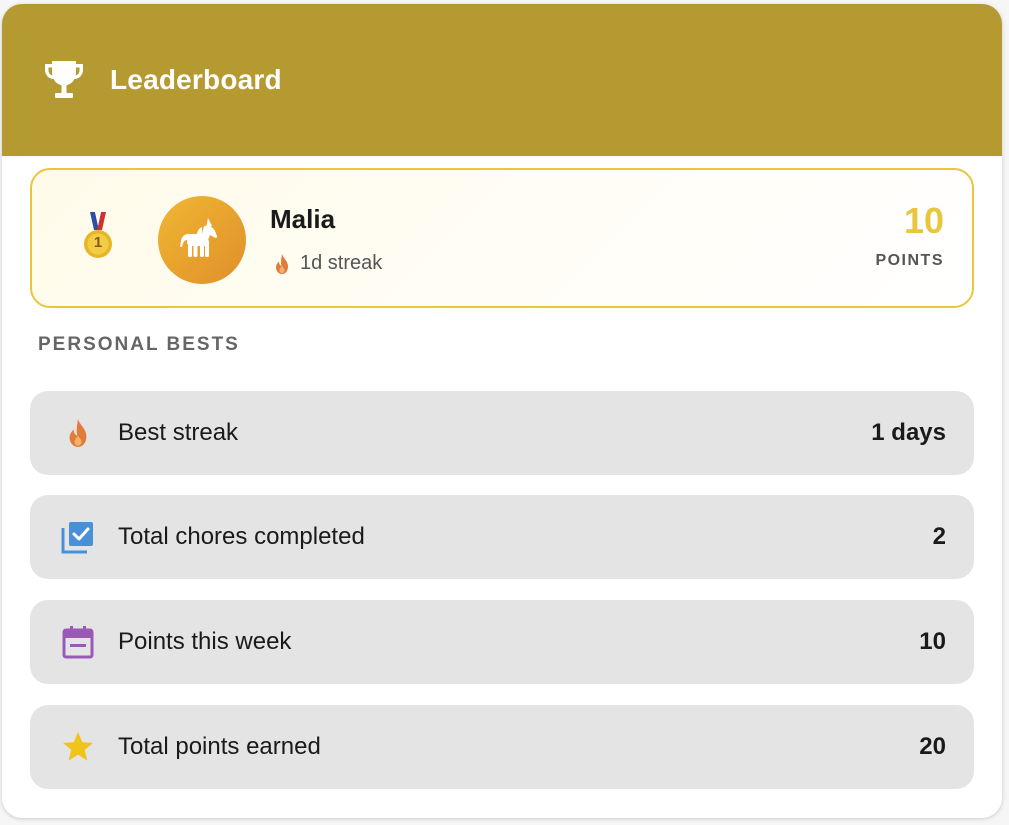  Describe the element at coordinates (241, 536) in the screenshot. I see `stat-label: Total chores completed` at that location.